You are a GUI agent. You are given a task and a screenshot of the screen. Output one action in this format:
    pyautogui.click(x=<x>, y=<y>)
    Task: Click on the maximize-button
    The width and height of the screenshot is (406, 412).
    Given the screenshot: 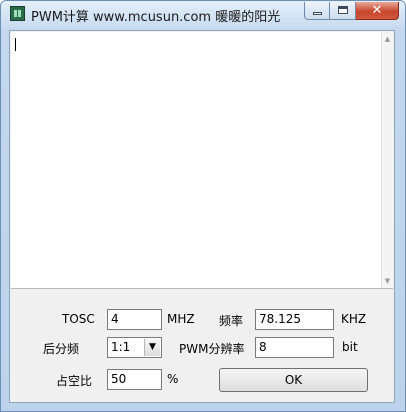 What is the action you would take?
    pyautogui.click(x=343, y=11)
    